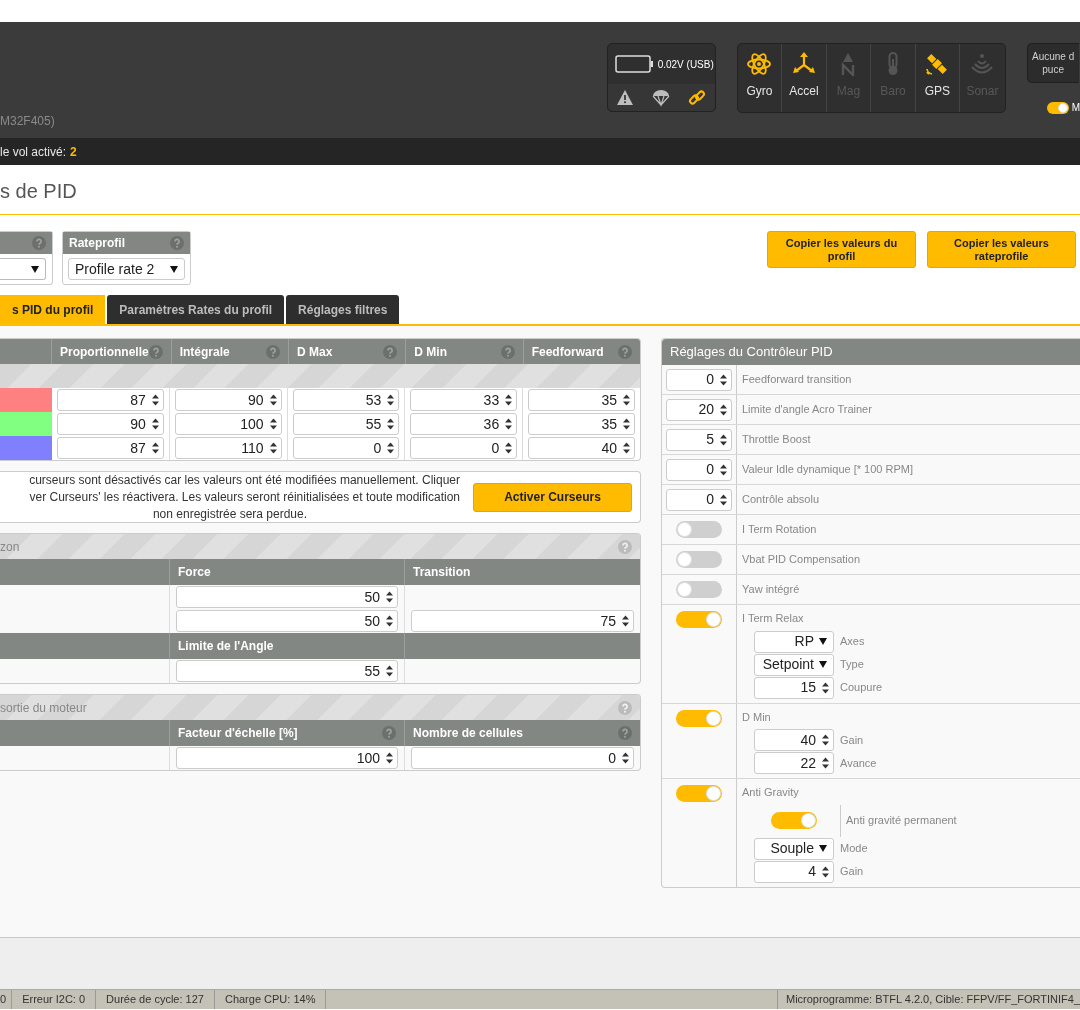  I want to click on setting-label: D Min, so click(757, 717).